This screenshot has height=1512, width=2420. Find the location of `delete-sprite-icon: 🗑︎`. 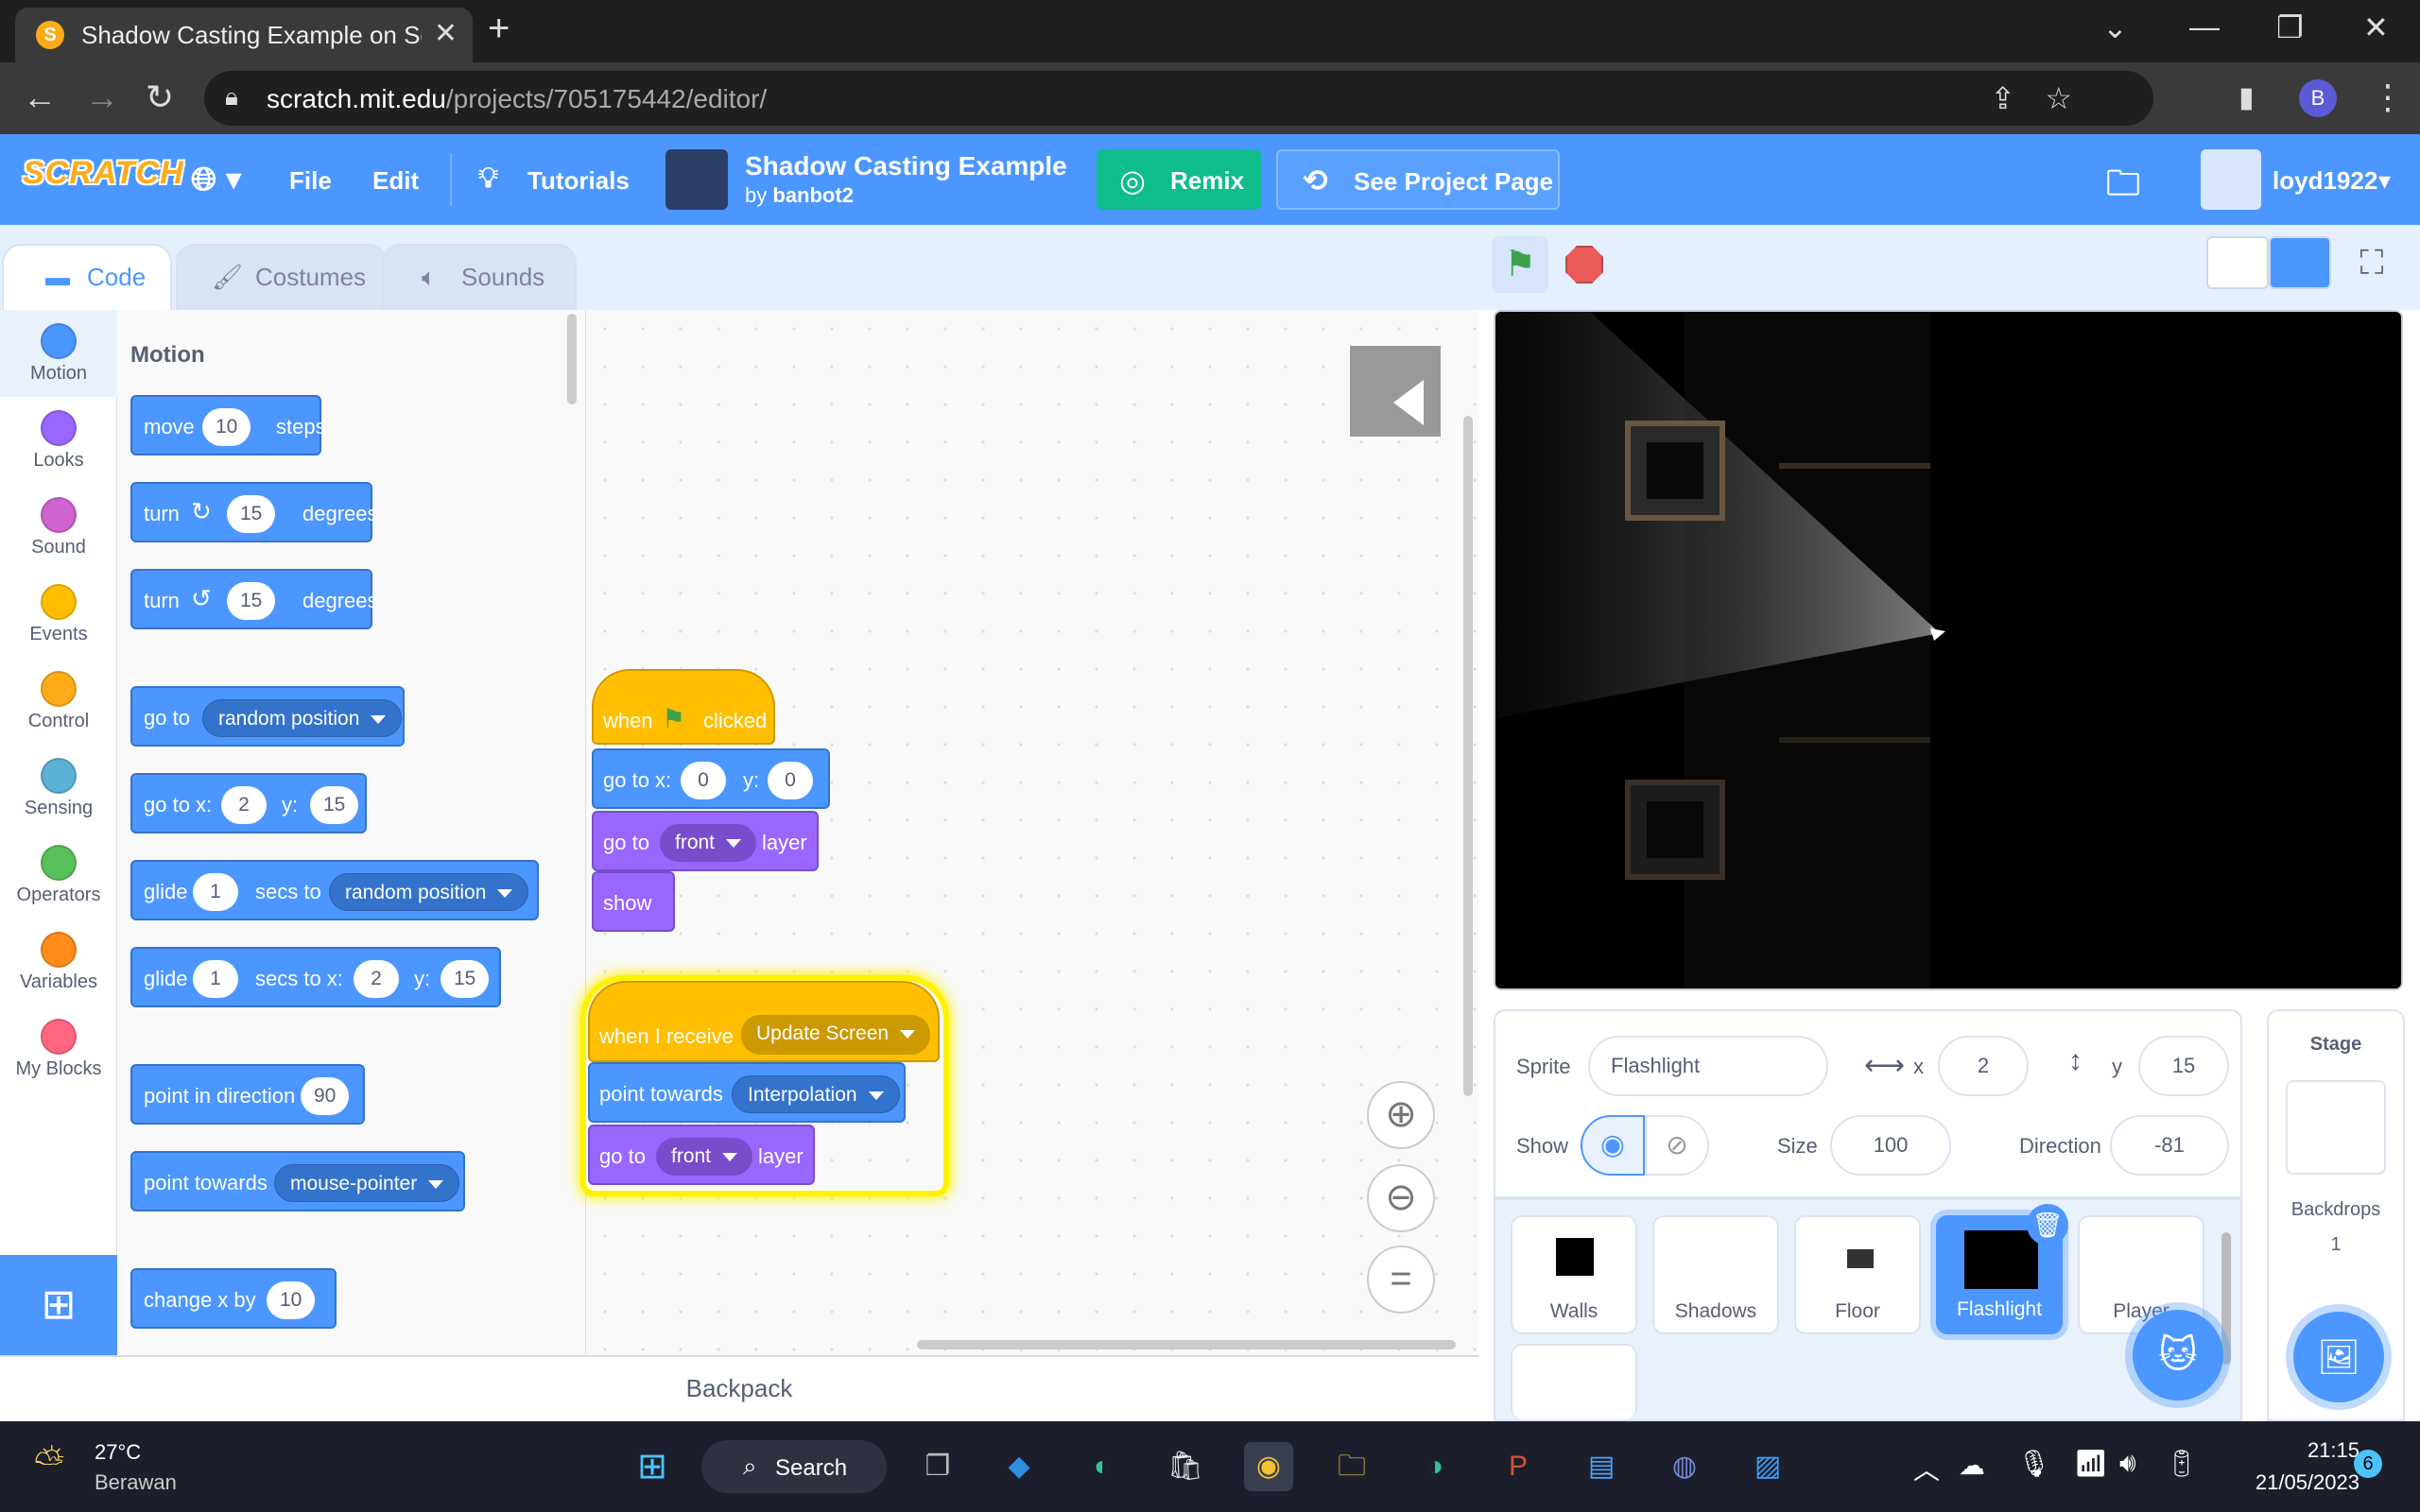

delete-sprite-icon: 🗑︎ is located at coordinates (2047, 1225).